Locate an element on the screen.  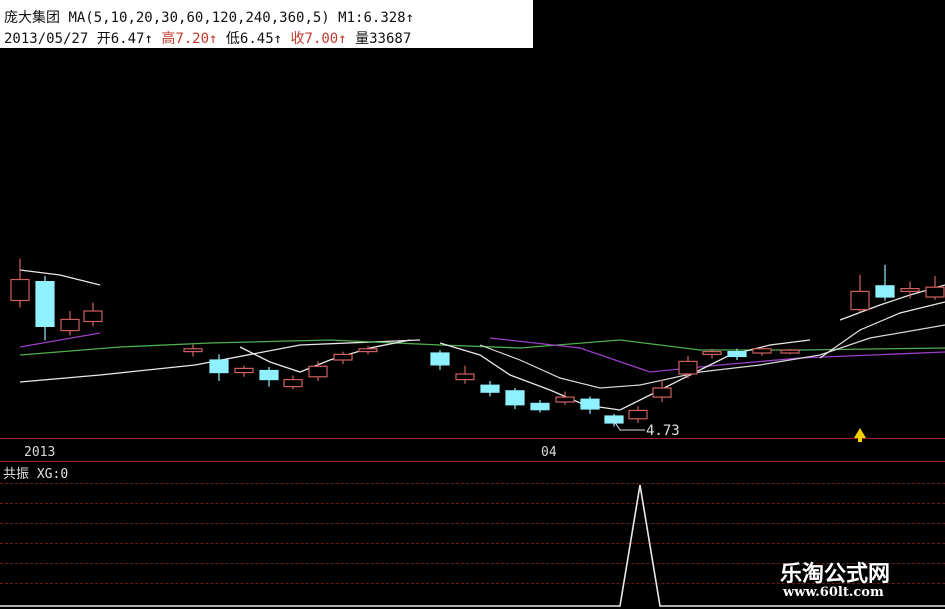
watermark-name: 乐淘公式网 is located at coordinates (835, 574).